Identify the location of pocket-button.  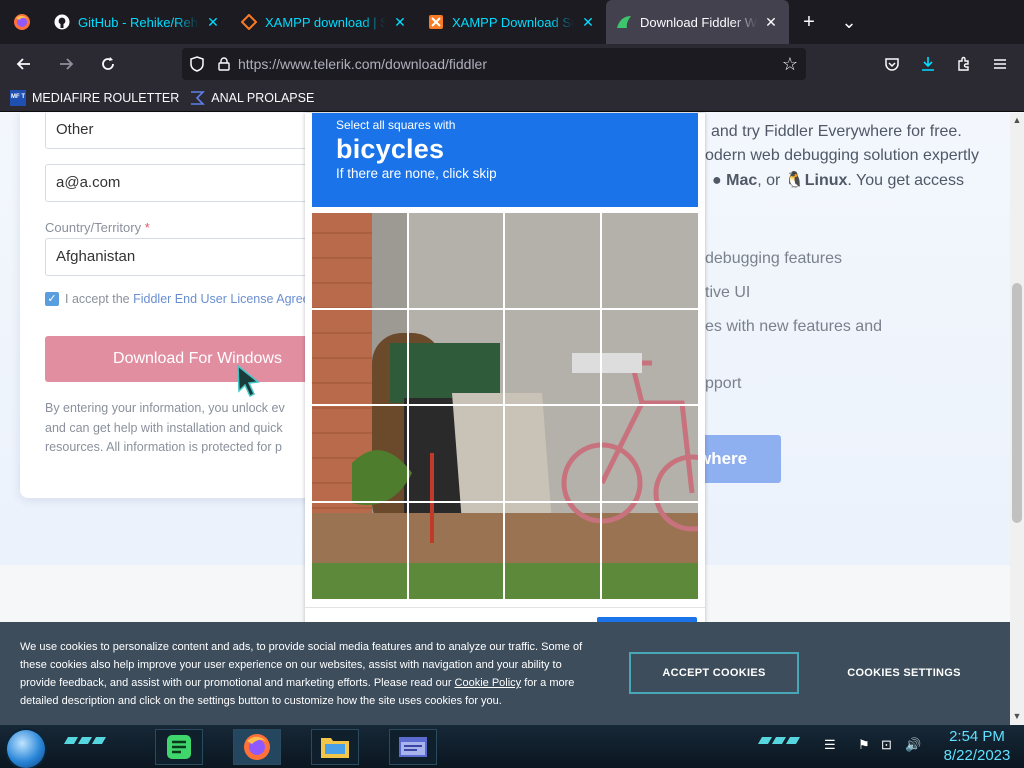
(892, 64).